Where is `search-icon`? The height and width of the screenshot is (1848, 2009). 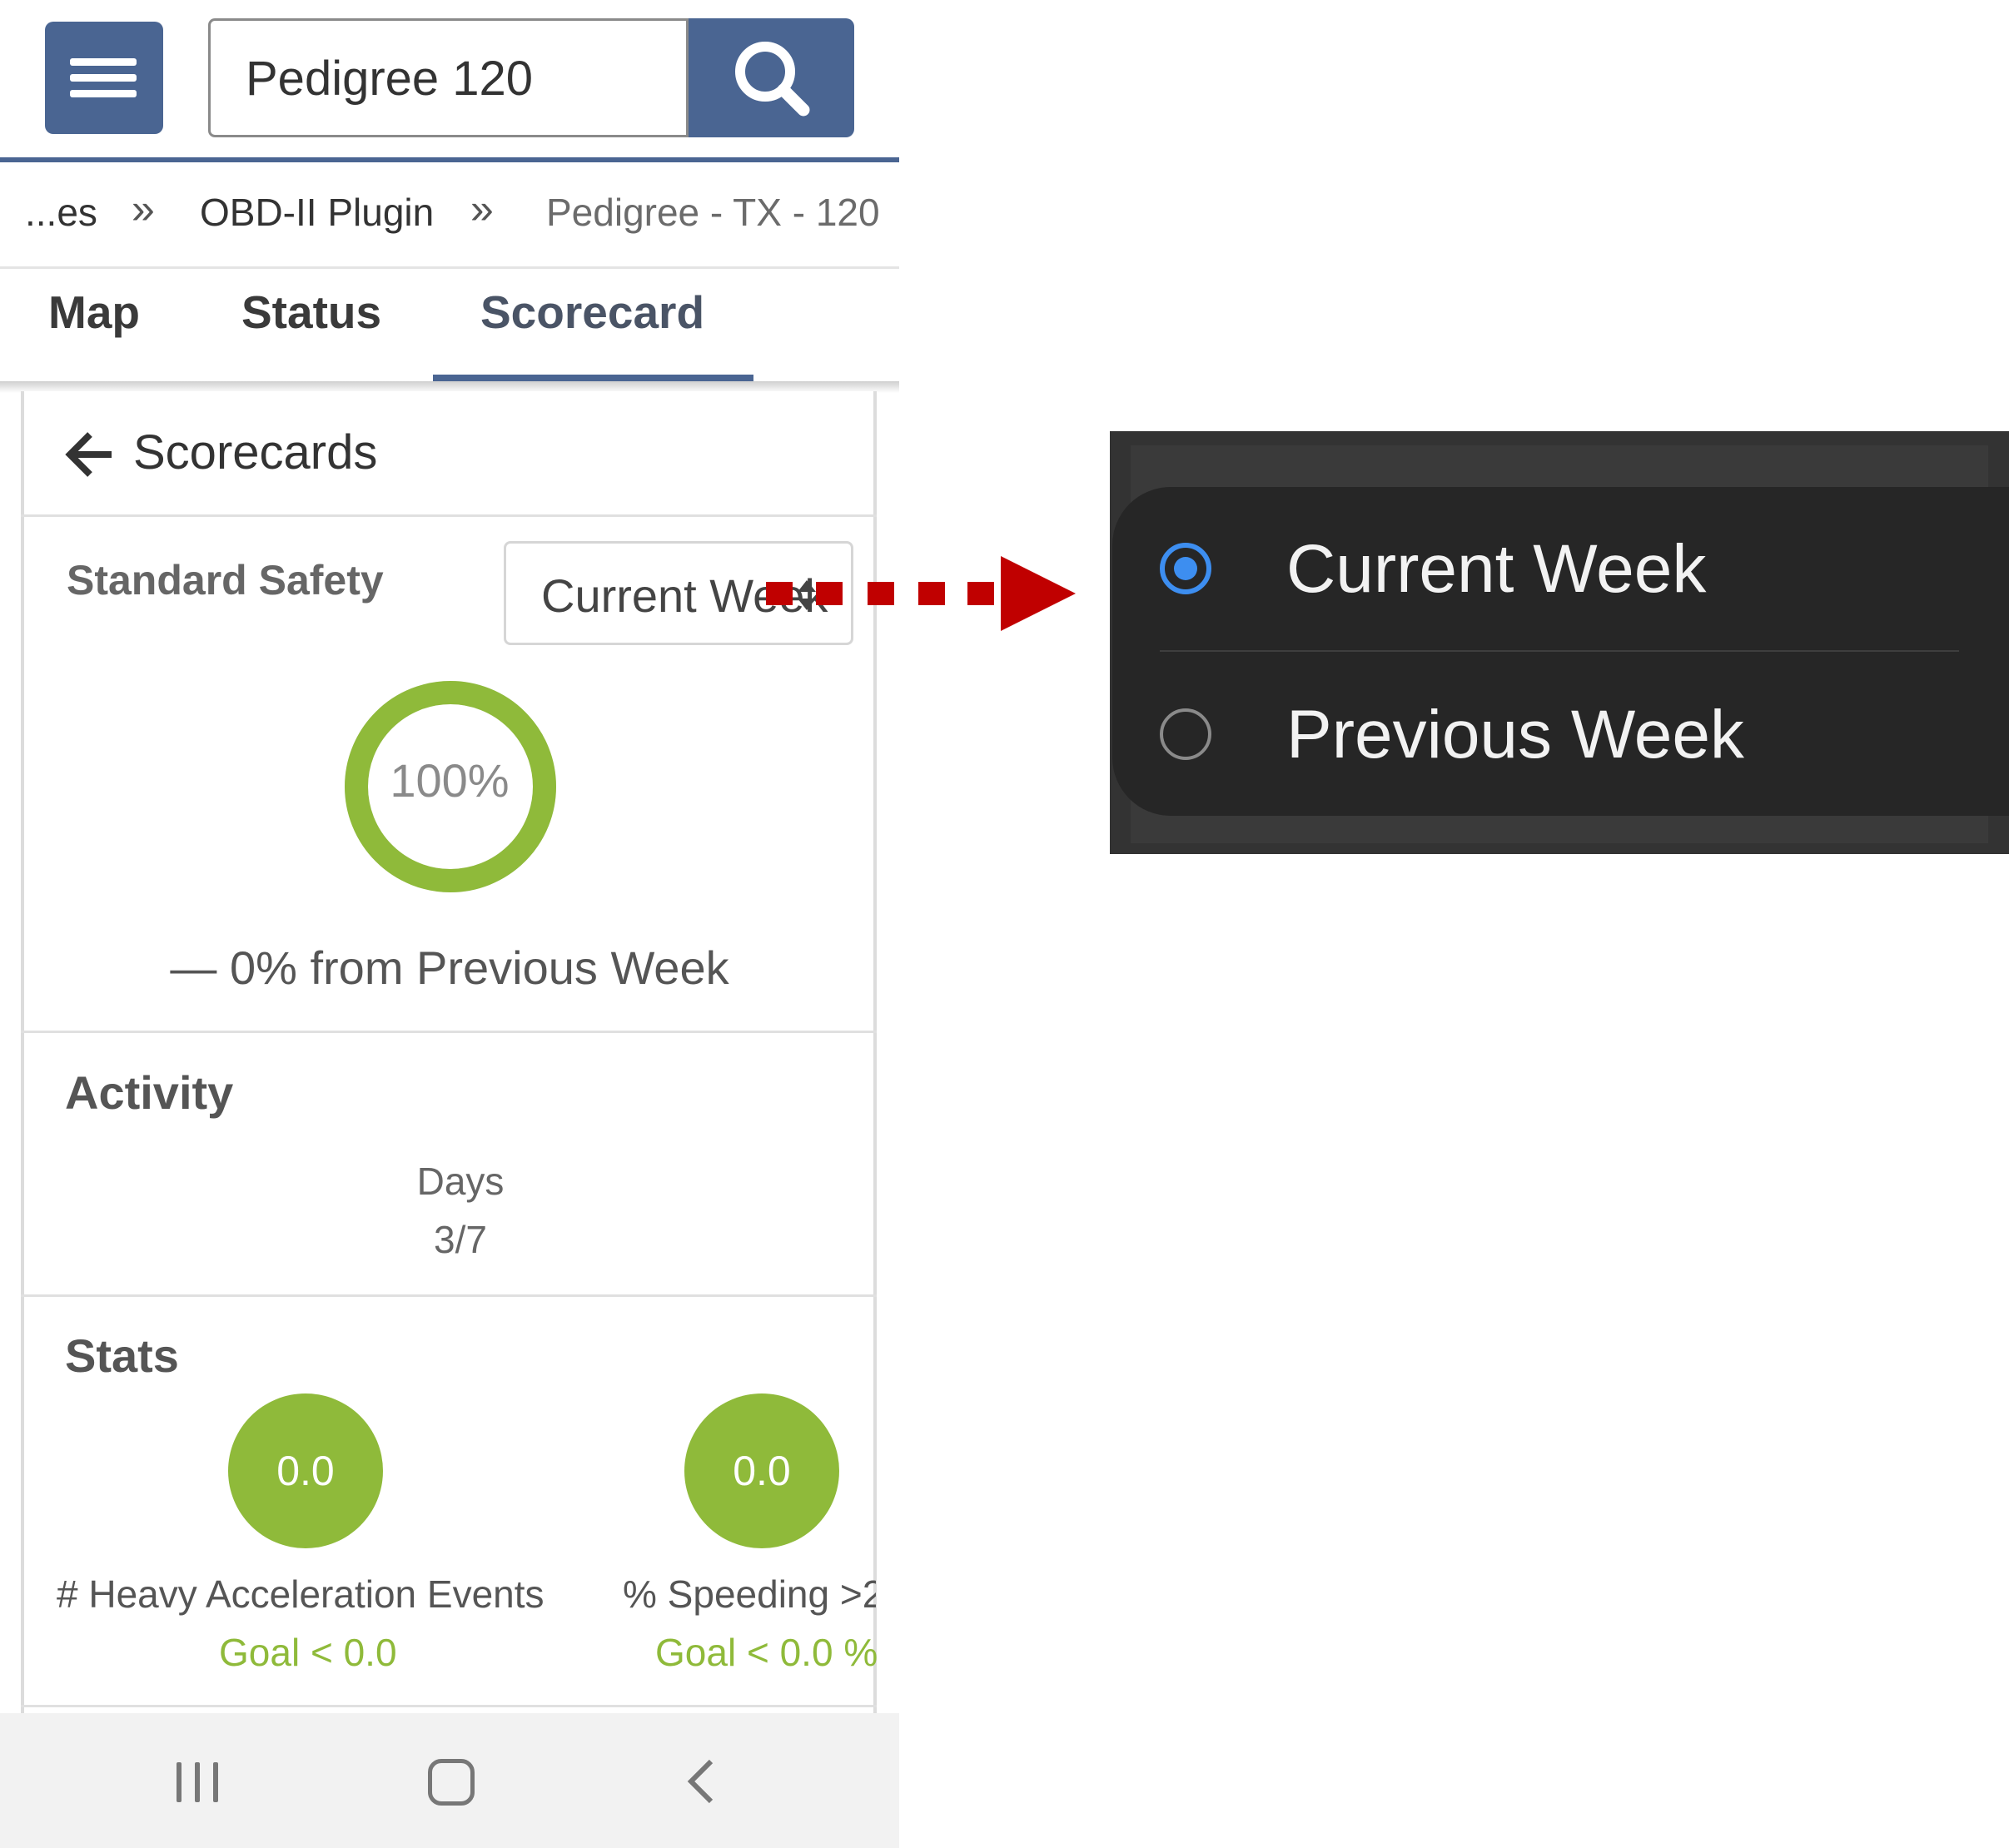
search-icon is located at coordinates (773, 79).